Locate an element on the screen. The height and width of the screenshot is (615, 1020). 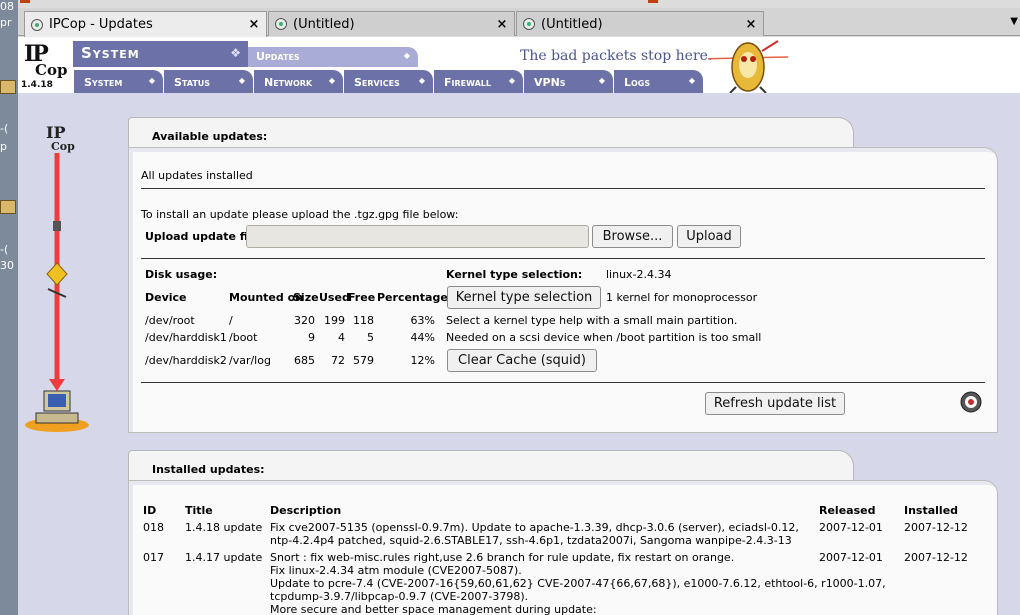
kernel-version: linux-2.4.34 is located at coordinates (639, 274).